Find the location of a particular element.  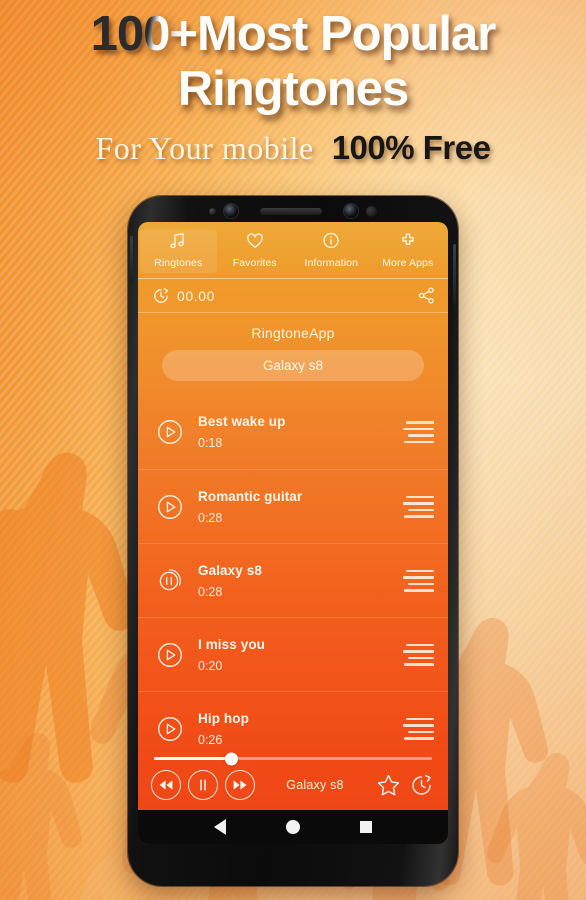

headline-number-fade: 0 is located at coordinates (156, 34).